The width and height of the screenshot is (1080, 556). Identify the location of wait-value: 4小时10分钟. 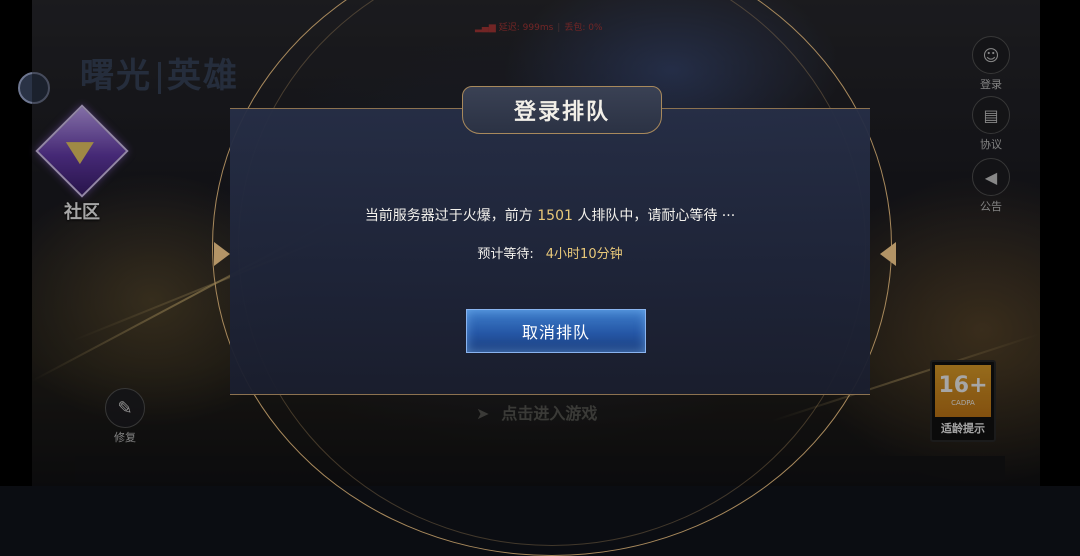
(584, 254).